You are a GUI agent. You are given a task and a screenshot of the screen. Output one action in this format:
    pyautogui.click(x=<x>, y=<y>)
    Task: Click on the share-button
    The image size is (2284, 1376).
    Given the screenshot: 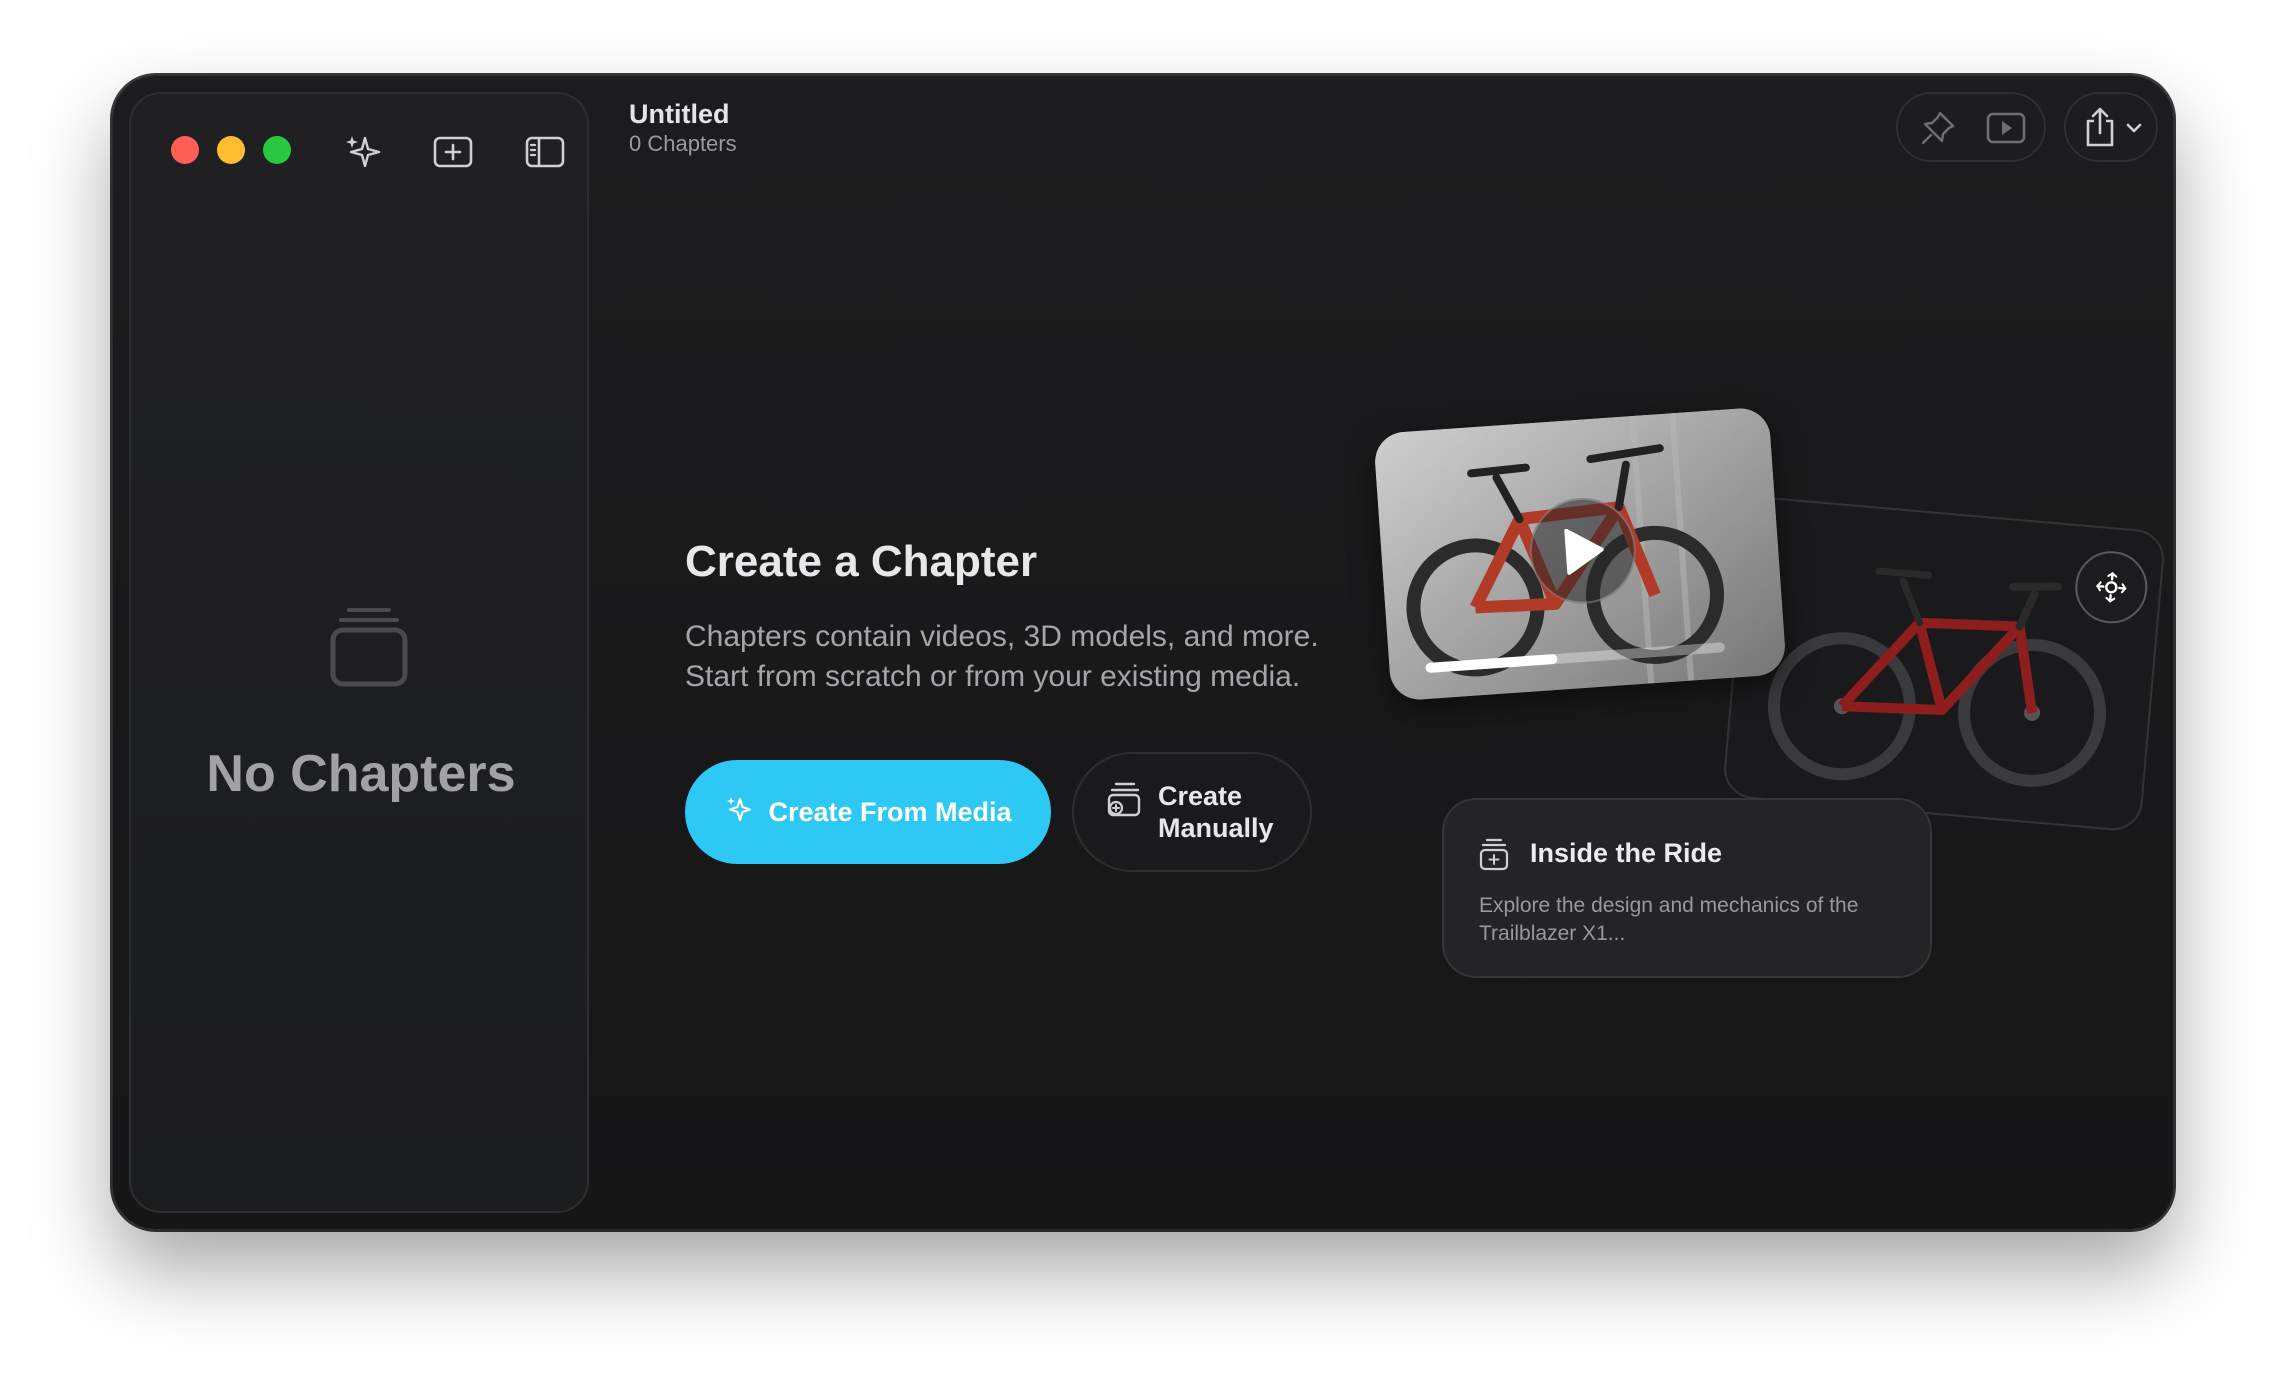 What is the action you would take?
    pyautogui.click(x=2111, y=127)
    